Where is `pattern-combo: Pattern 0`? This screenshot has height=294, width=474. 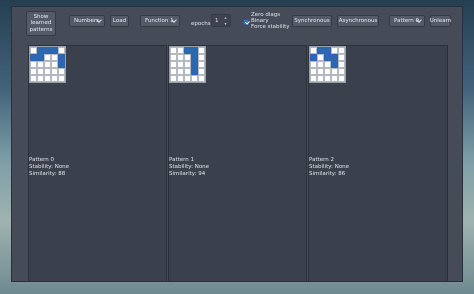 pattern-combo: Pattern 0 is located at coordinates (407, 21).